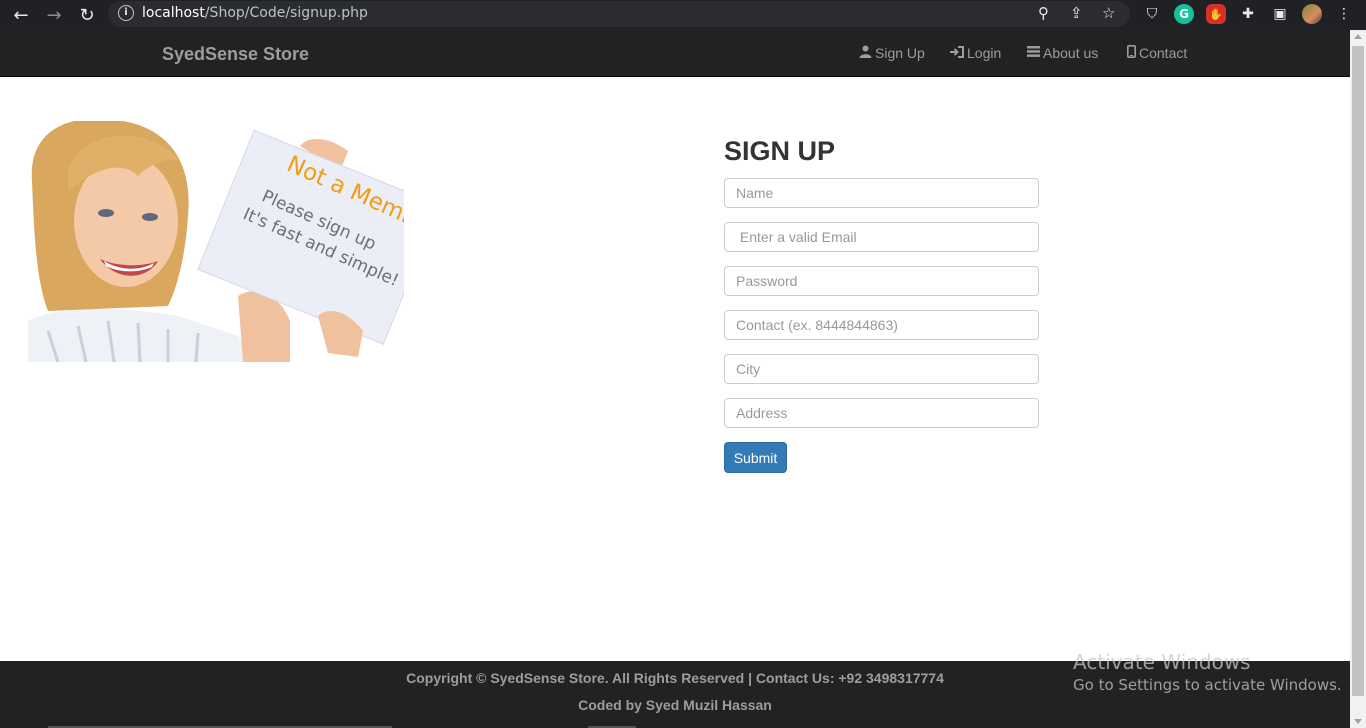 This screenshot has height=728, width=1366. I want to click on city-input, so click(881, 369).